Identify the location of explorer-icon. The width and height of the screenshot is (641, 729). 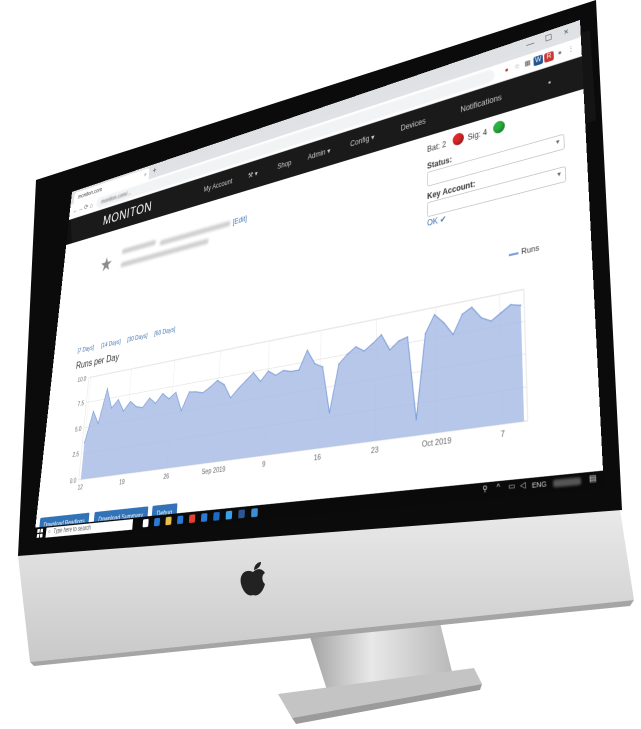
(168, 521).